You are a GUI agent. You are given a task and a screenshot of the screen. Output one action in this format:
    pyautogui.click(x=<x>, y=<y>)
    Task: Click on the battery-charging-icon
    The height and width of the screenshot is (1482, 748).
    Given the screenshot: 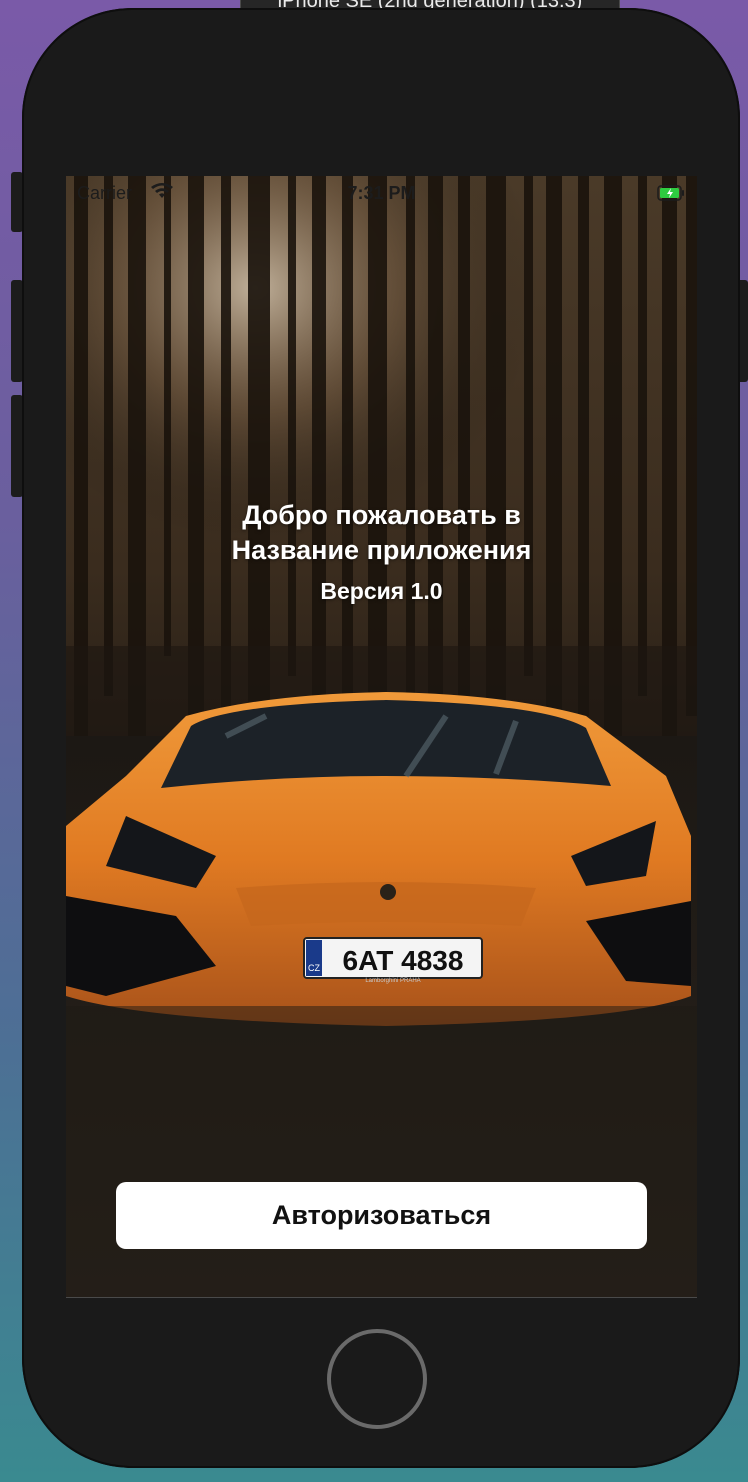 What is the action you would take?
    pyautogui.click(x=671, y=195)
    